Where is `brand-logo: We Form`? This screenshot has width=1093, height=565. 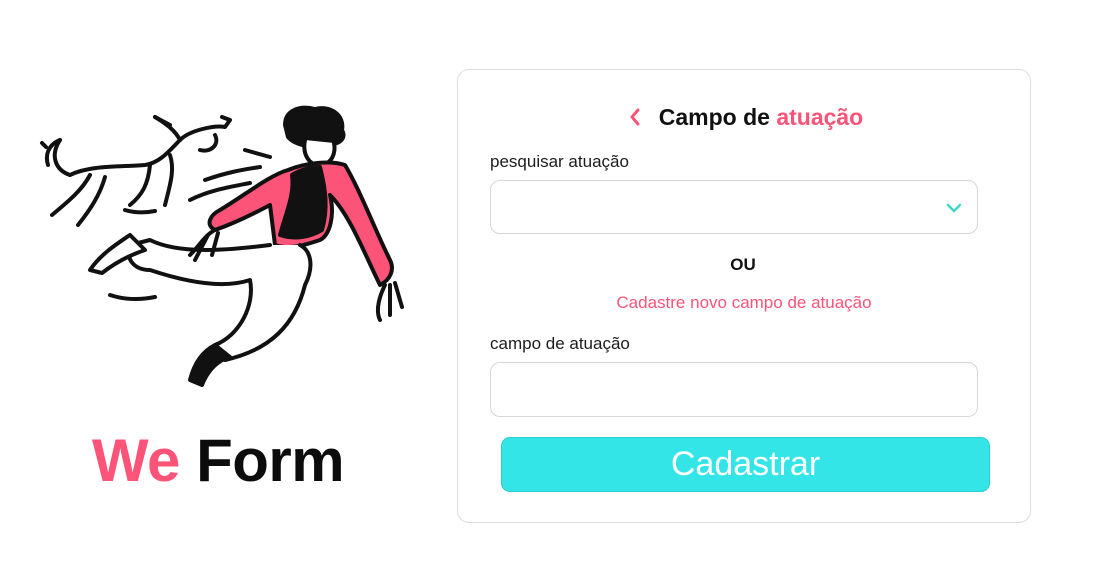
brand-logo: We Form is located at coordinates (218, 460).